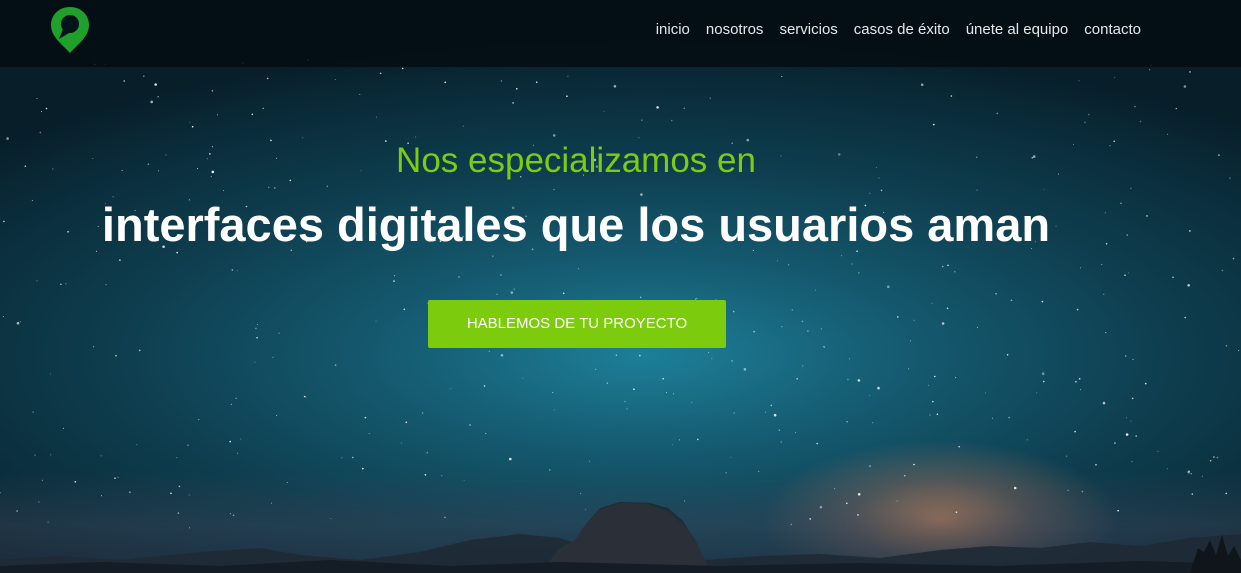  Describe the element at coordinates (673, 30) in the screenshot. I see `nav-item-inicio: inicio` at that location.